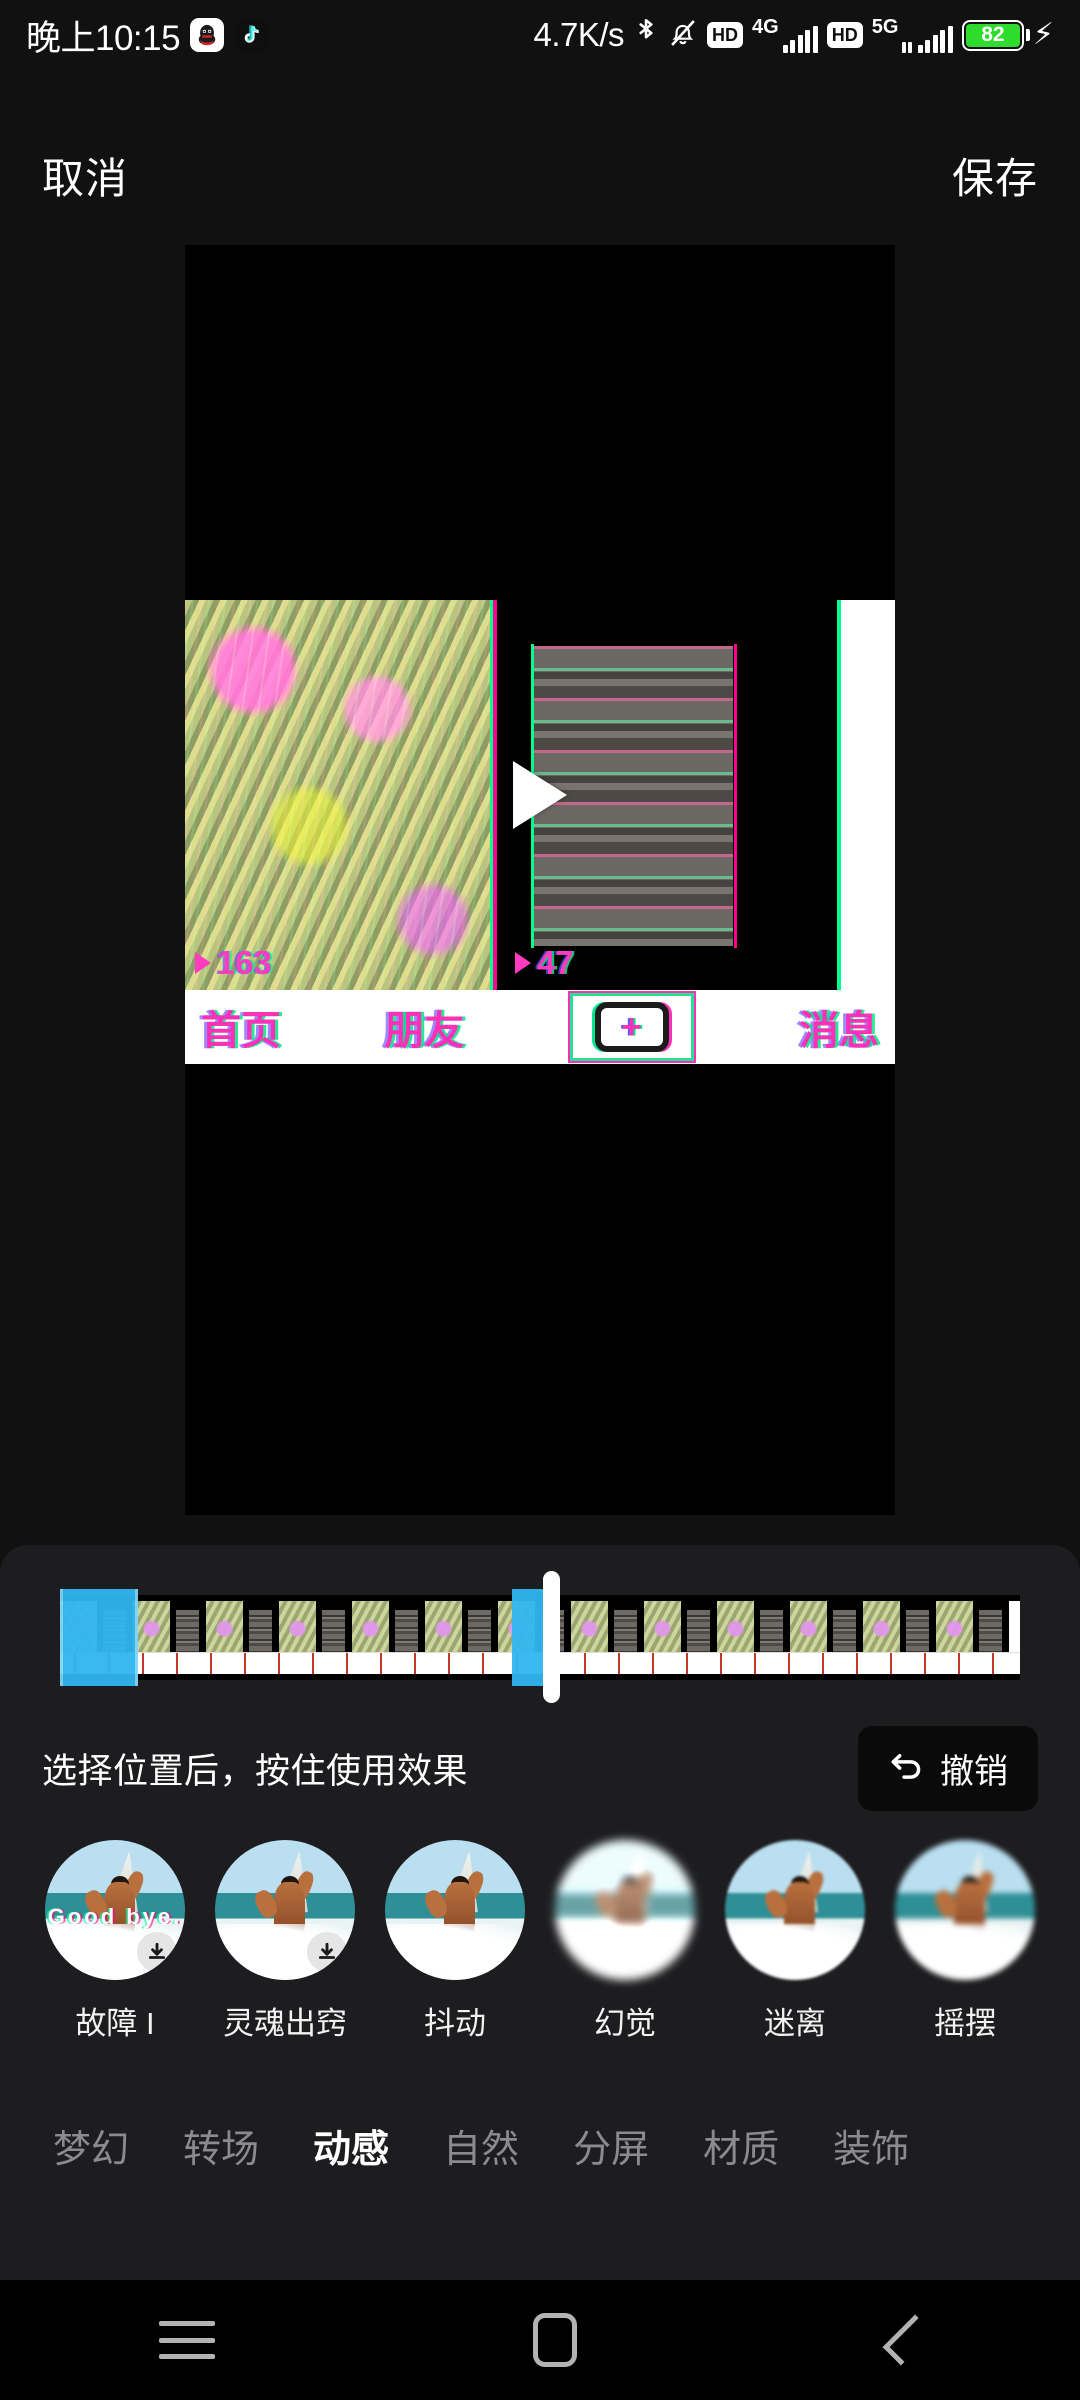 The height and width of the screenshot is (2400, 1080). I want to click on android-nav-bar, so click(540, 2340).